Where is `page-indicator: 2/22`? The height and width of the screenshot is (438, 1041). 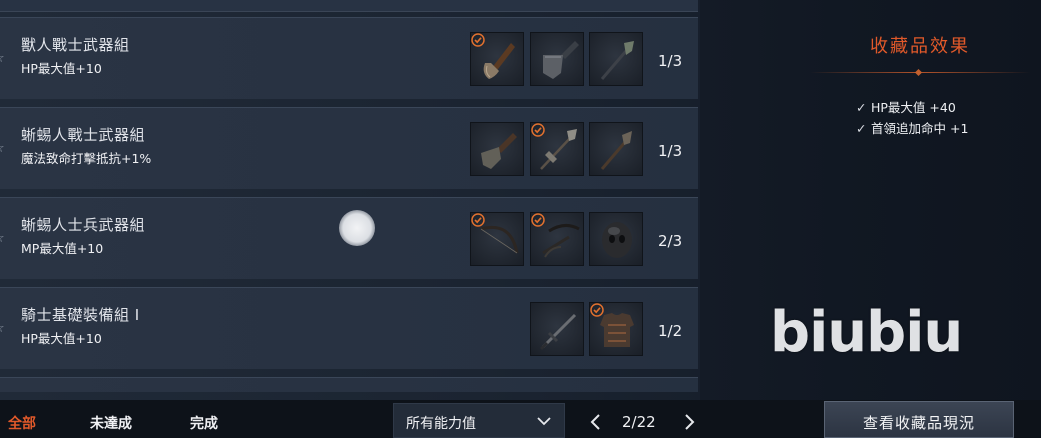 page-indicator: 2/22 is located at coordinates (639, 422).